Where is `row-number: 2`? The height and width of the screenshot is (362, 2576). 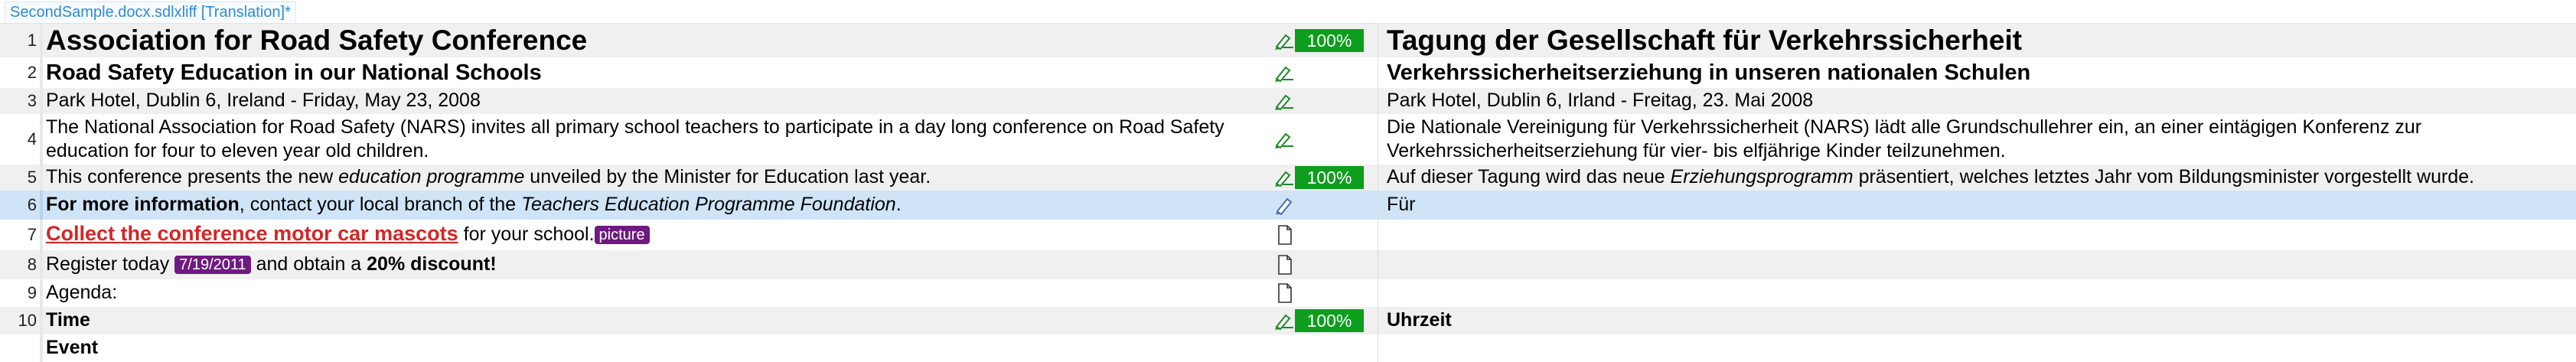
row-number: 2 is located at coordinates (32, 72).